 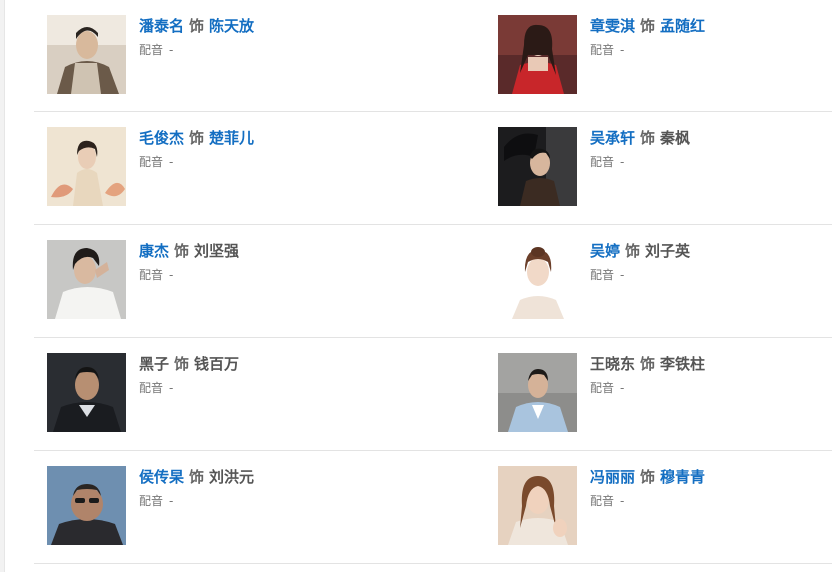 I want to click on cast-item: 毛俊杰饰楚菲儿 配音 -, so click(x=227, y=167).